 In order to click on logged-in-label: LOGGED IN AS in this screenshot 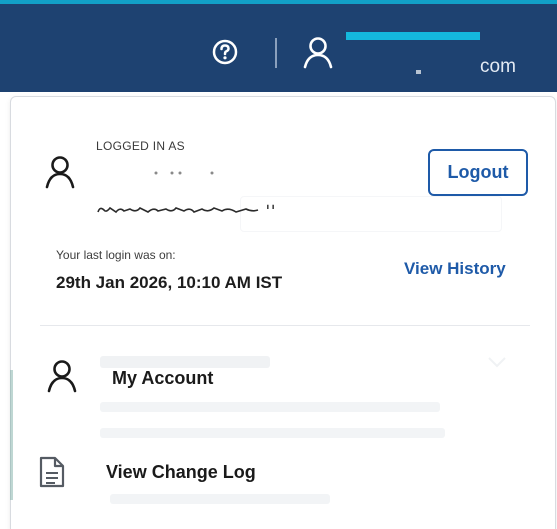, I will do `click(140, 146)`.